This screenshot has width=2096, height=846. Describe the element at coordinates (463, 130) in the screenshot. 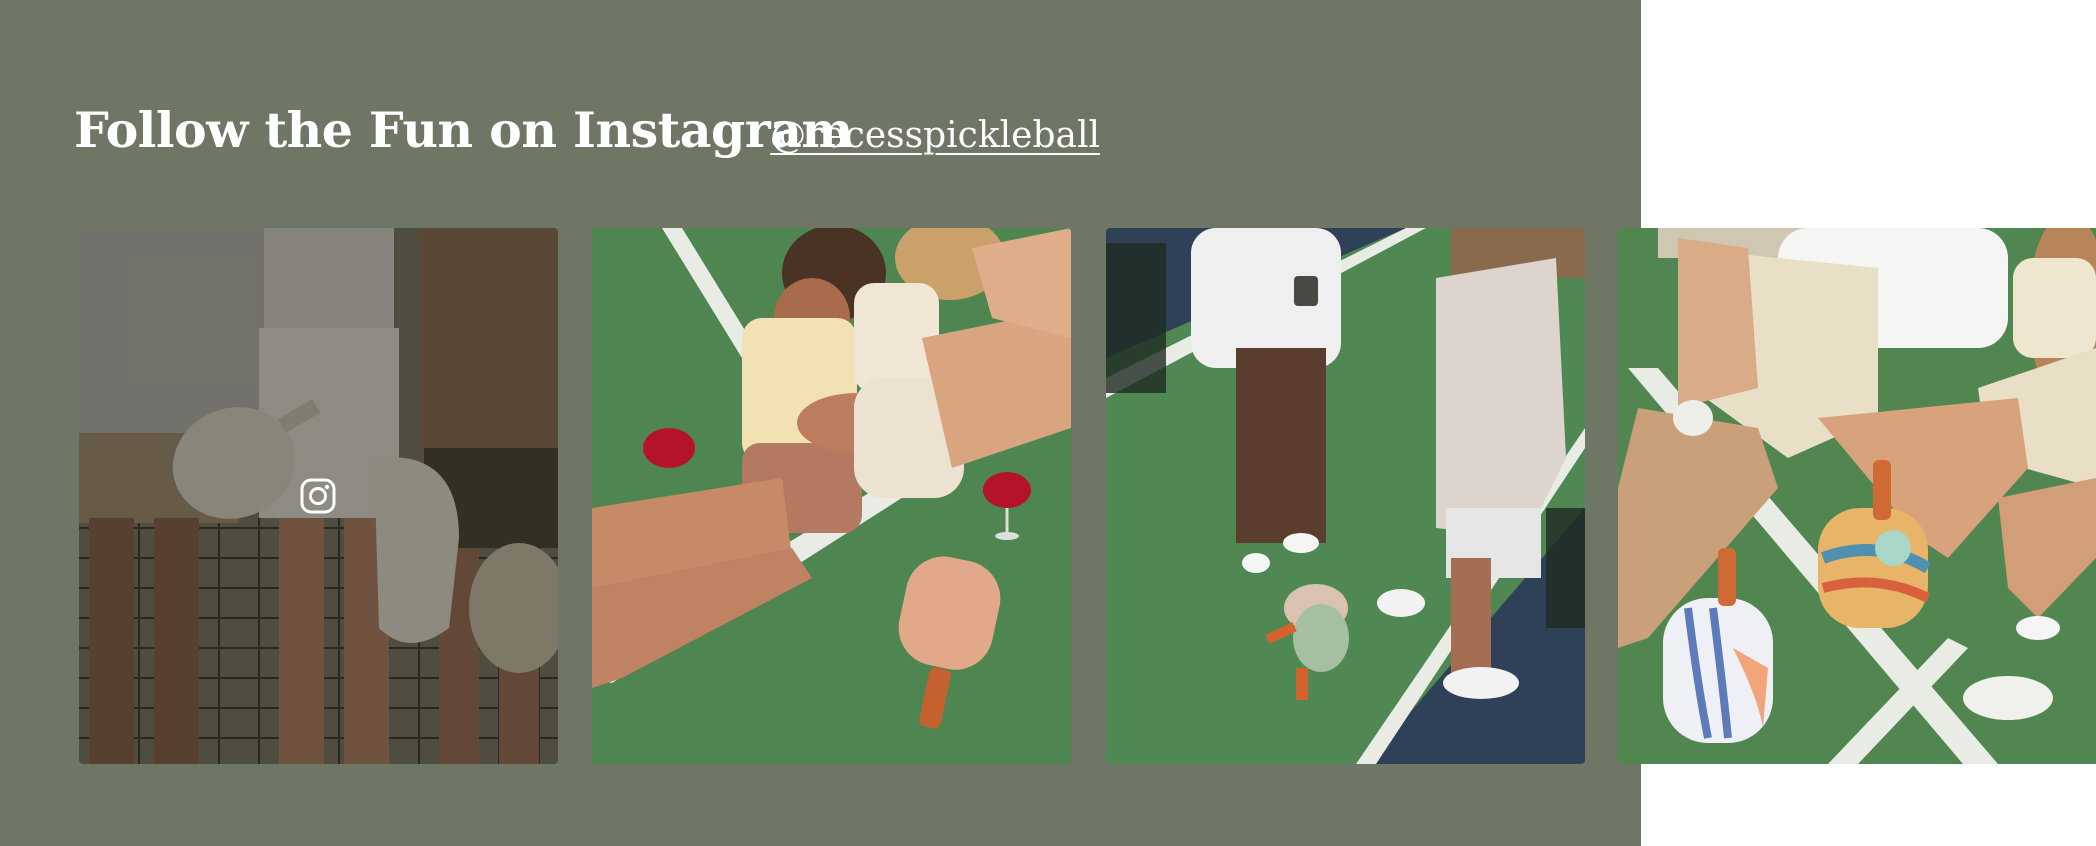

I see `section-title: Follow the Fun on Instagram` at that location.